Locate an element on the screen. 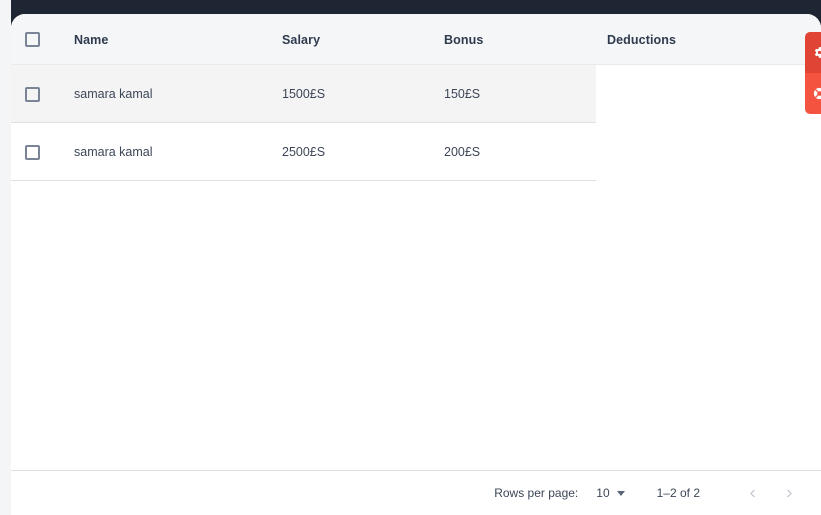  table-row: samara kamal 2500£S 200£S is located at coordinates (416, 152).